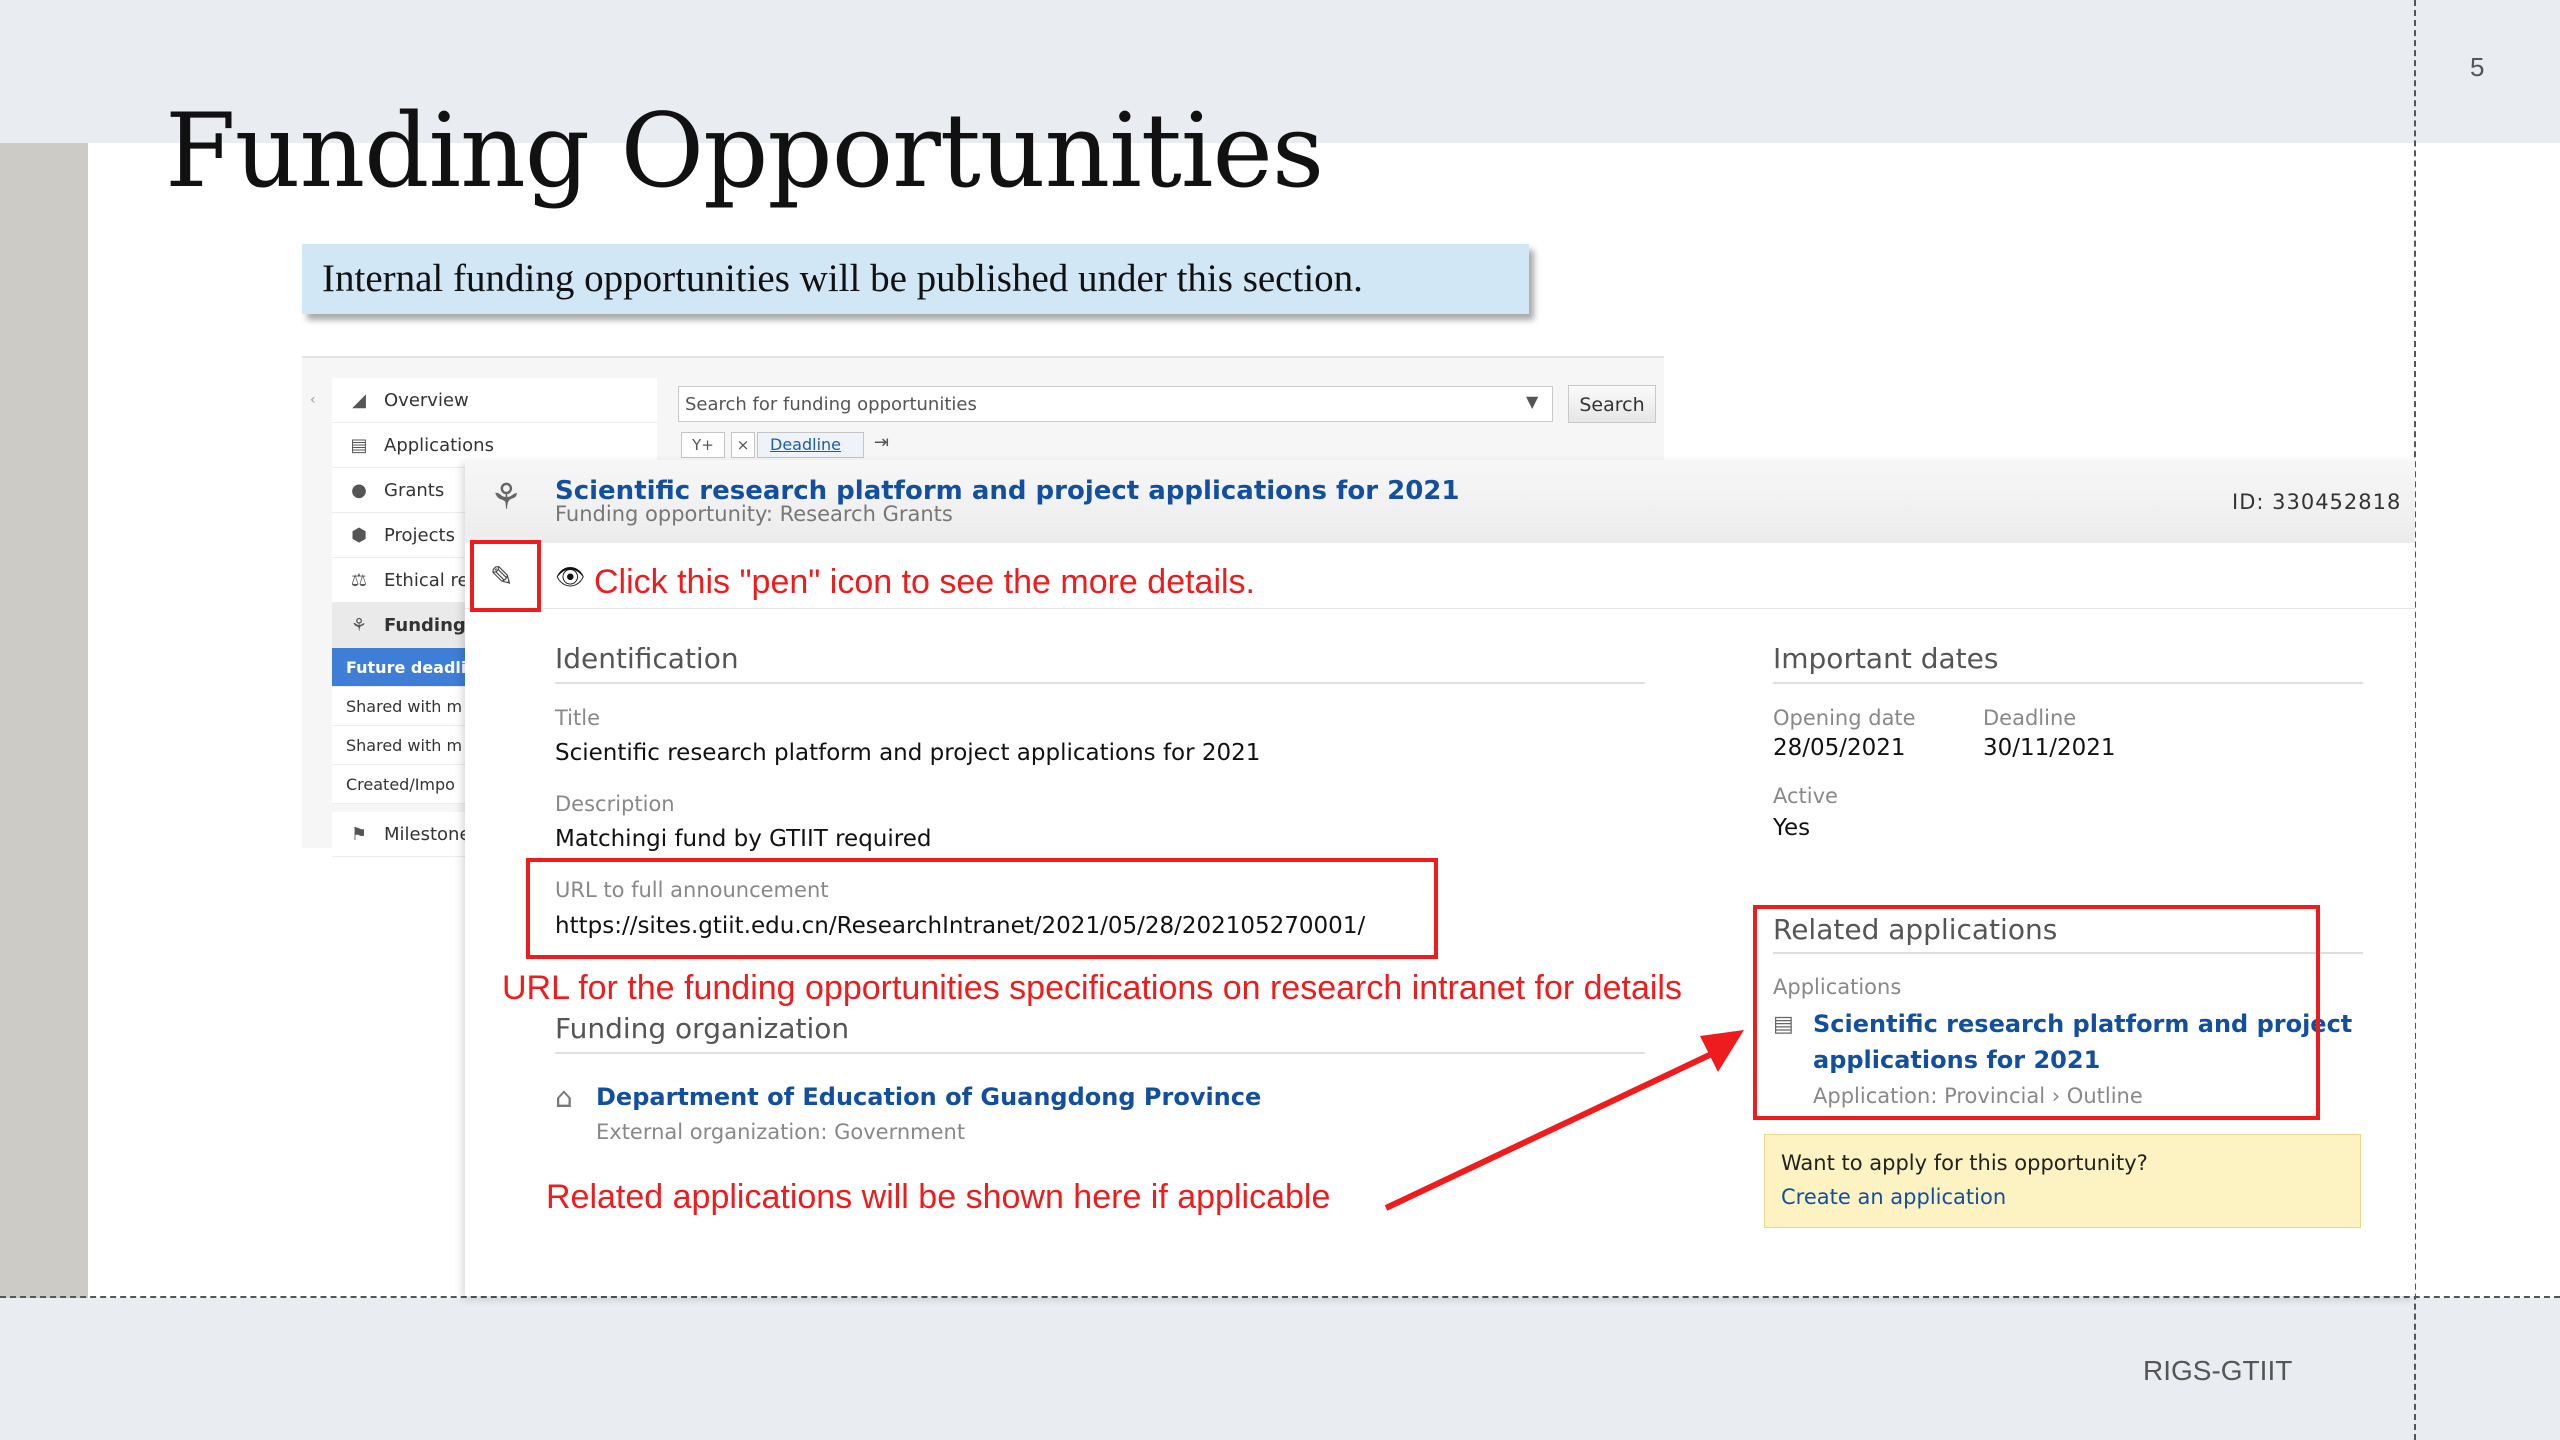 This screenshot has width=2560, height=1440. I want to click on description-label: Description, so click(615, 804).